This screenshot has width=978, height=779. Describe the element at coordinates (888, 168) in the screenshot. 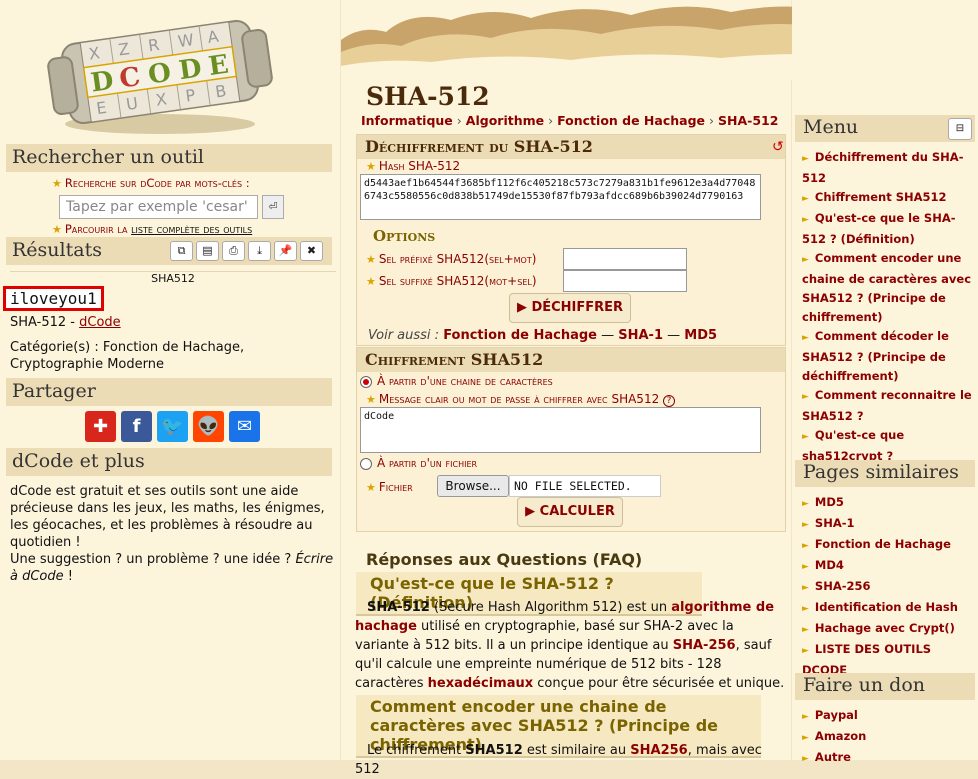

I see `menu-item: ► Déchiffrement du SHA-512` at that location.